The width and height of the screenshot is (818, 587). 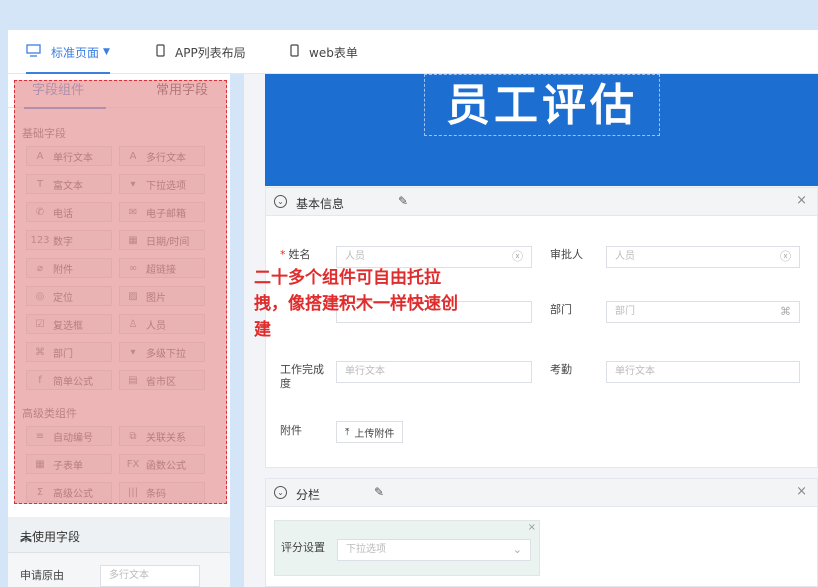 I want to click on field-item: FX 函数公式, so click(x=162, y=464).